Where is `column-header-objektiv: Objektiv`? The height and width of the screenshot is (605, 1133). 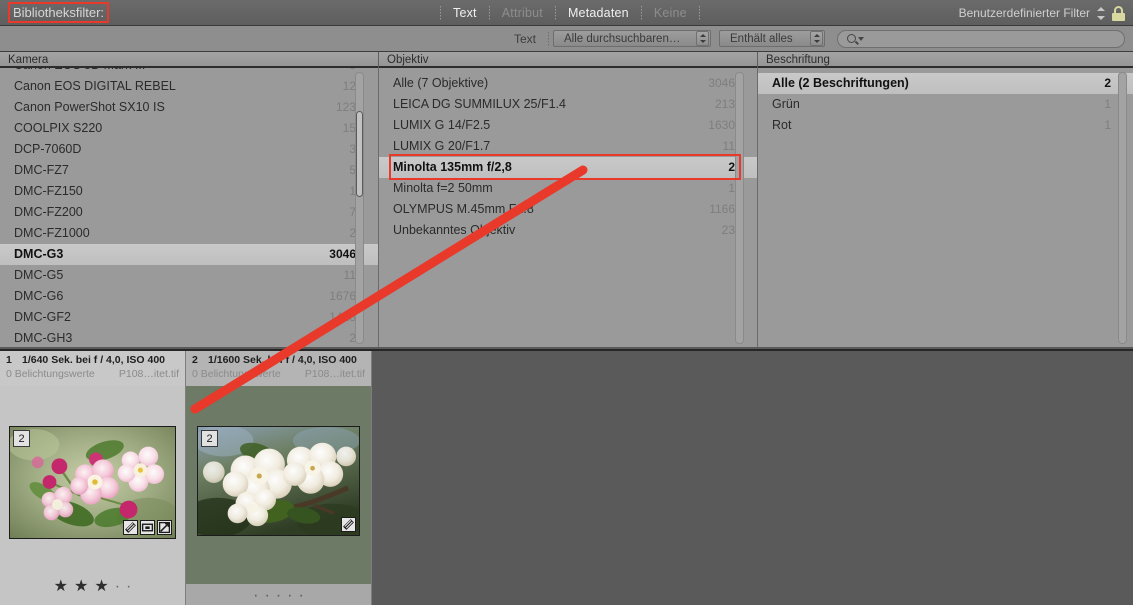
column-header-objektiv: Objektiv is located at coordinates (568, 60).